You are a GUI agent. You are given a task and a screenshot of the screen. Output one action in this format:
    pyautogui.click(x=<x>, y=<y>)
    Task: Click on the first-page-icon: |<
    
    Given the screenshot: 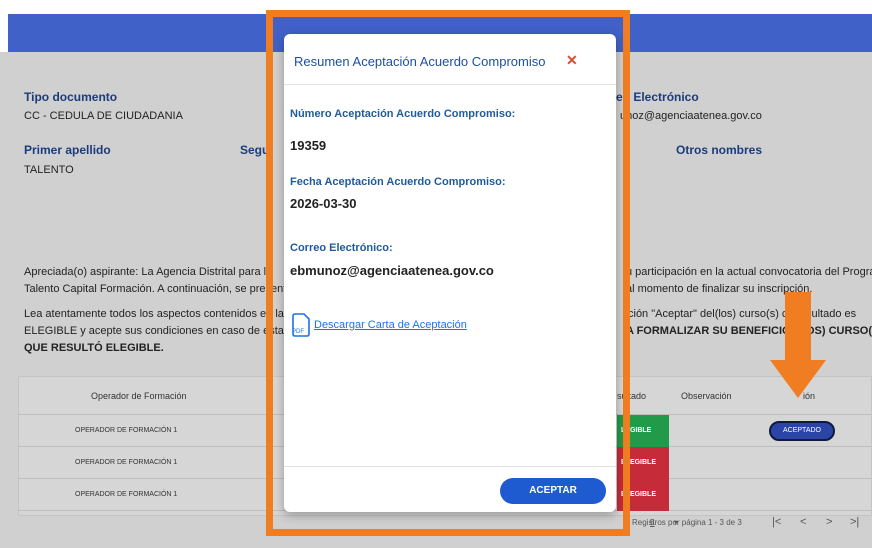 What is the action you would take?
    pyautogui.click(x=776, y=522)
    